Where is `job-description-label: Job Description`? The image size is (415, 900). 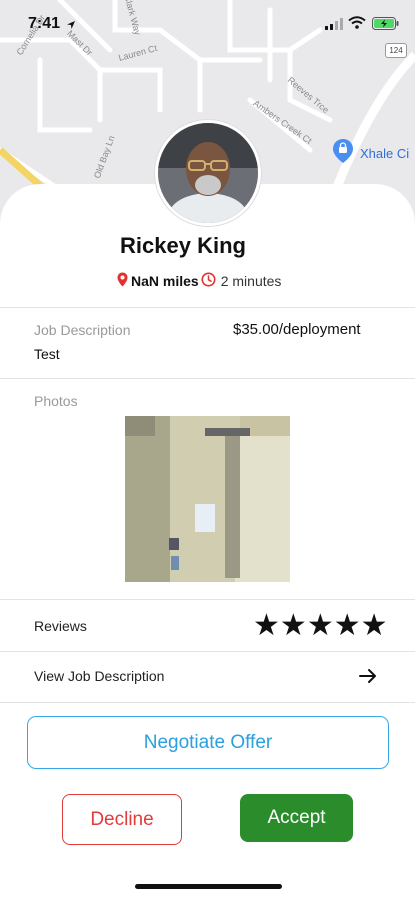
job-description-label: Job Description is located at coordinates (82, 330).